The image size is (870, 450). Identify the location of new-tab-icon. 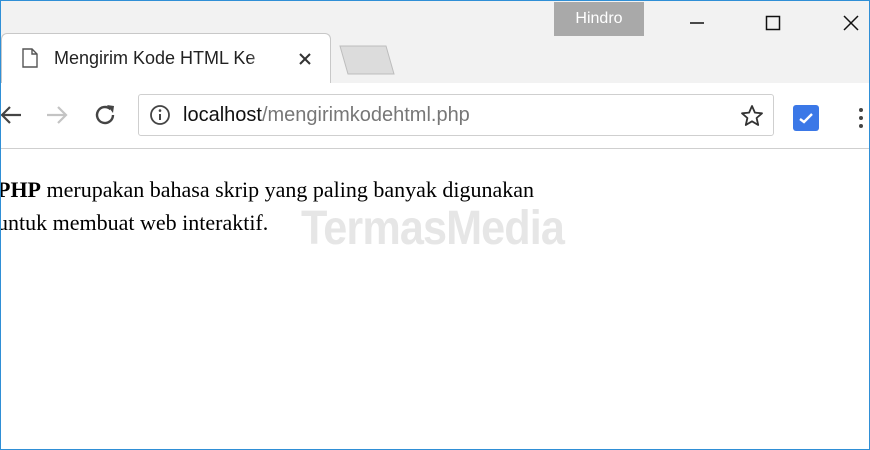
(367, 60).